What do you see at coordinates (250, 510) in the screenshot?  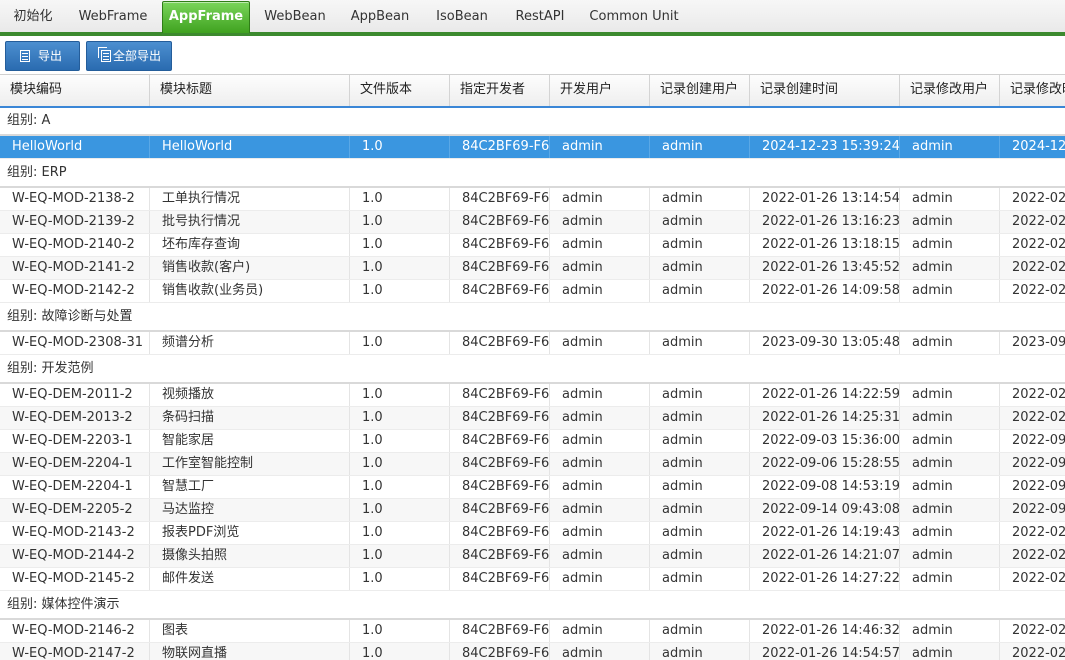 I see `cell-module-title: 马达监控` at bounding box center [250, 510].